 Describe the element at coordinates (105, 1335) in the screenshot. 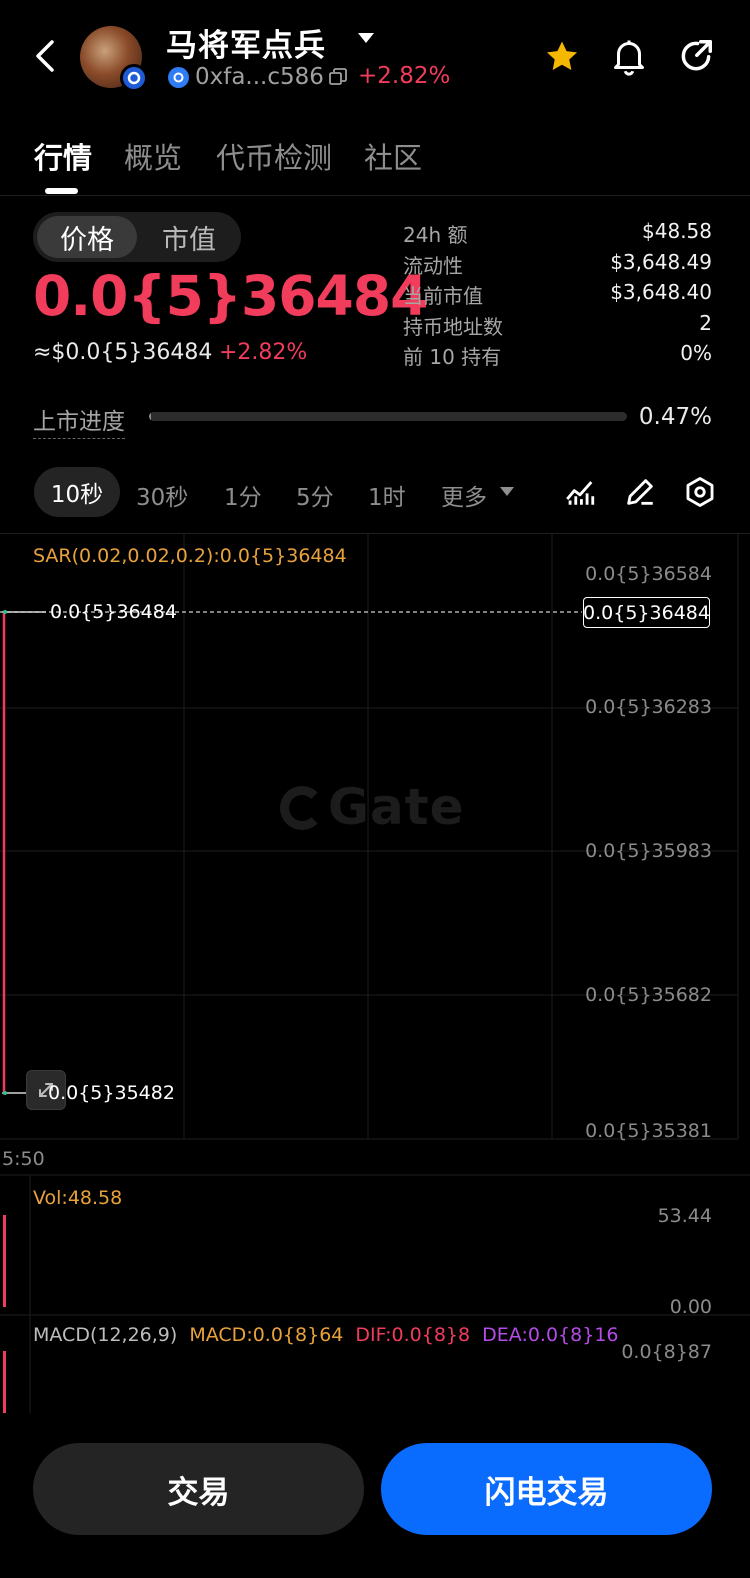

I see `macd-params: MACD(12,26,9)` at that location.